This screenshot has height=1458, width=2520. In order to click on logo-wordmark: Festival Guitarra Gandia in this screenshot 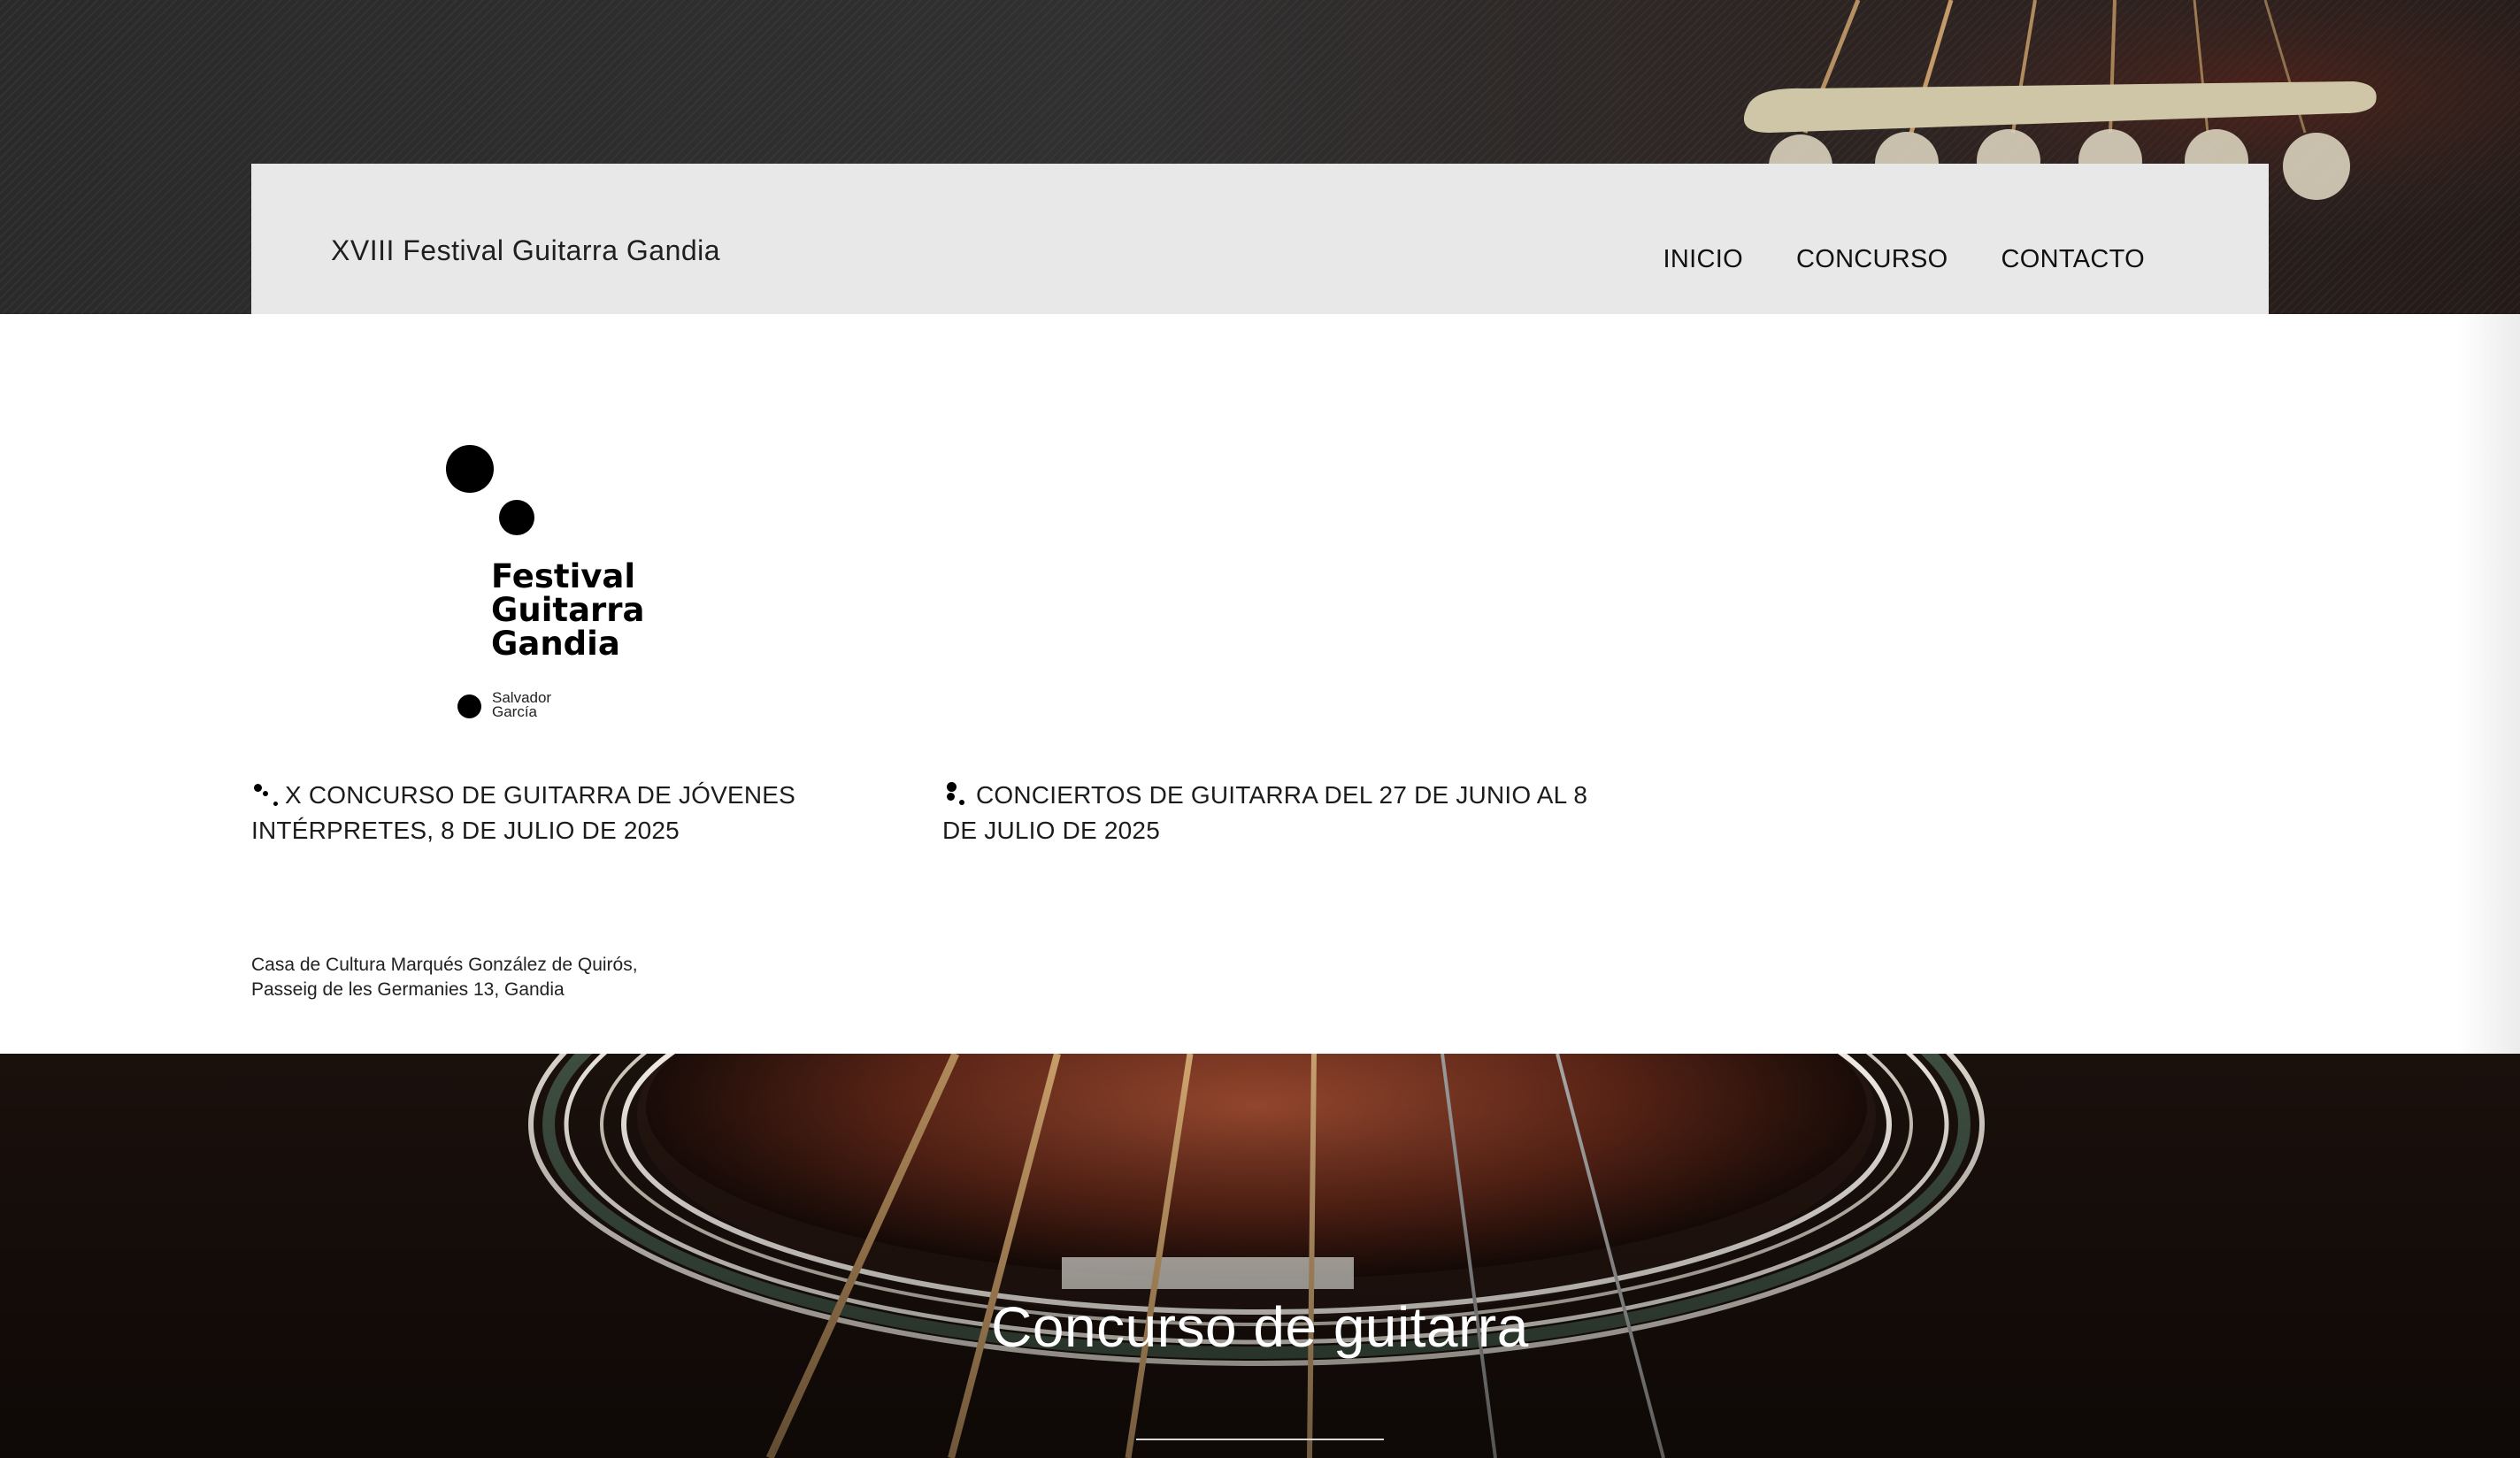, I will do `click(568, 610)`.